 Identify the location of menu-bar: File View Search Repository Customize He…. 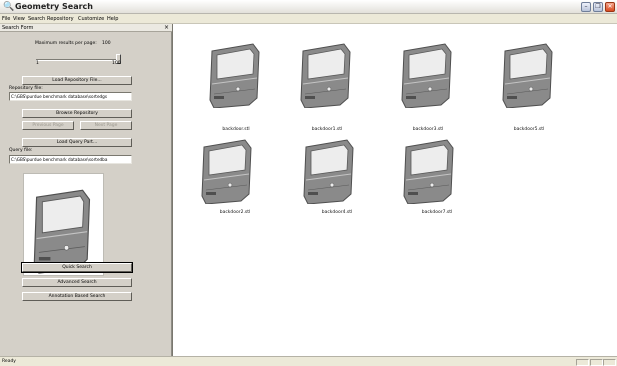
(308, 19).